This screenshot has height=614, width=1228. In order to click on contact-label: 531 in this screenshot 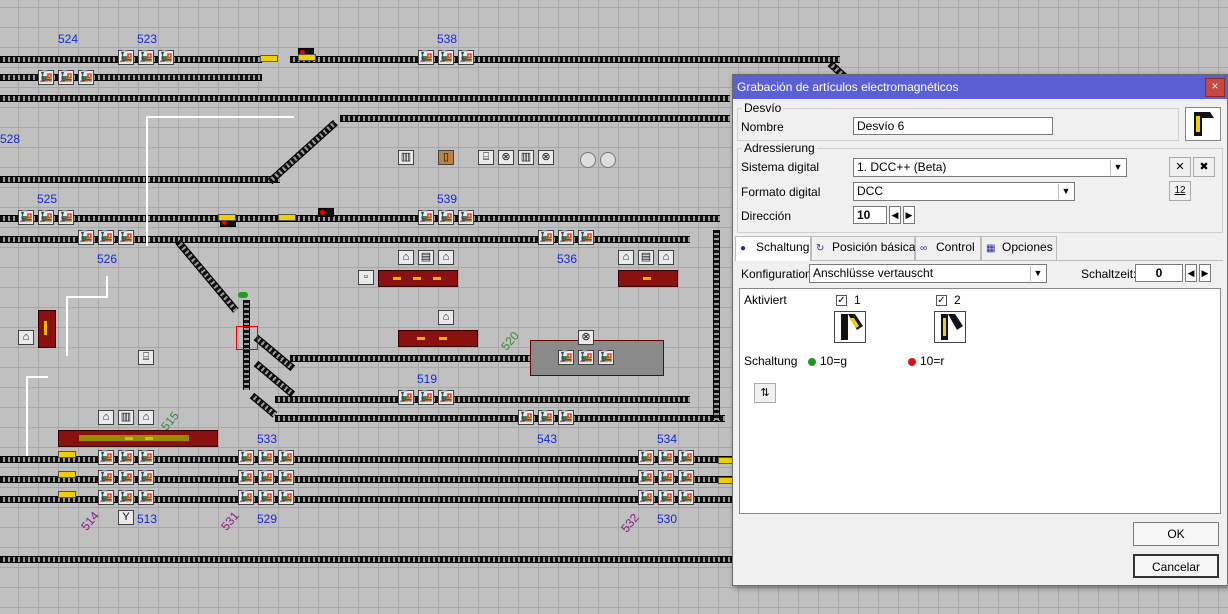, I will do `click(230, 521)`.